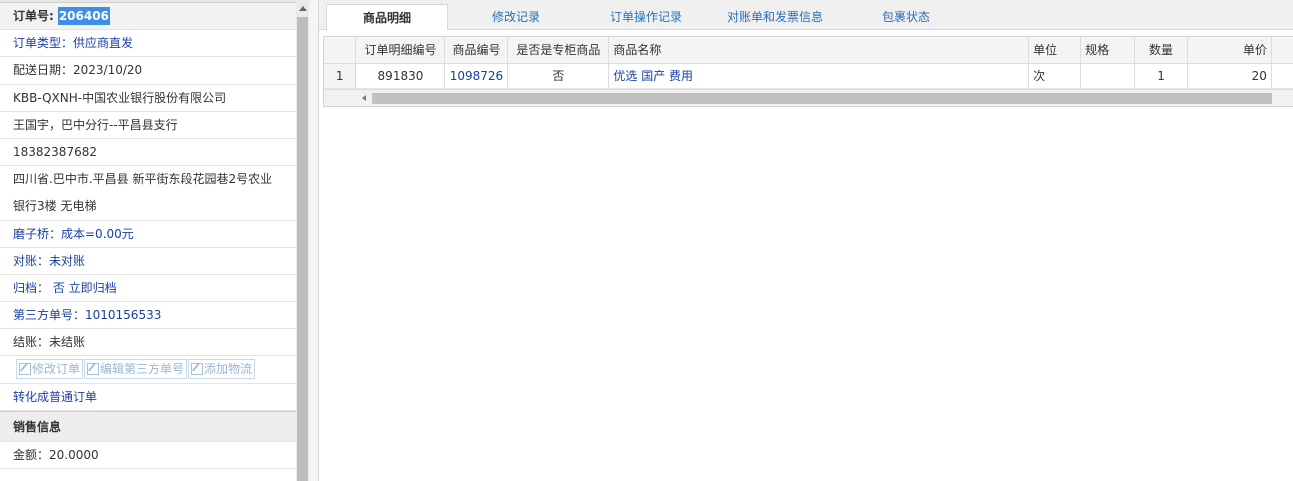 Image resolution: width=1293 pixels, height=481 pixels. I want to click on table-row: 1 891830 1098726 否 优选 国产 费用 次 1 20, so click(808, 76).